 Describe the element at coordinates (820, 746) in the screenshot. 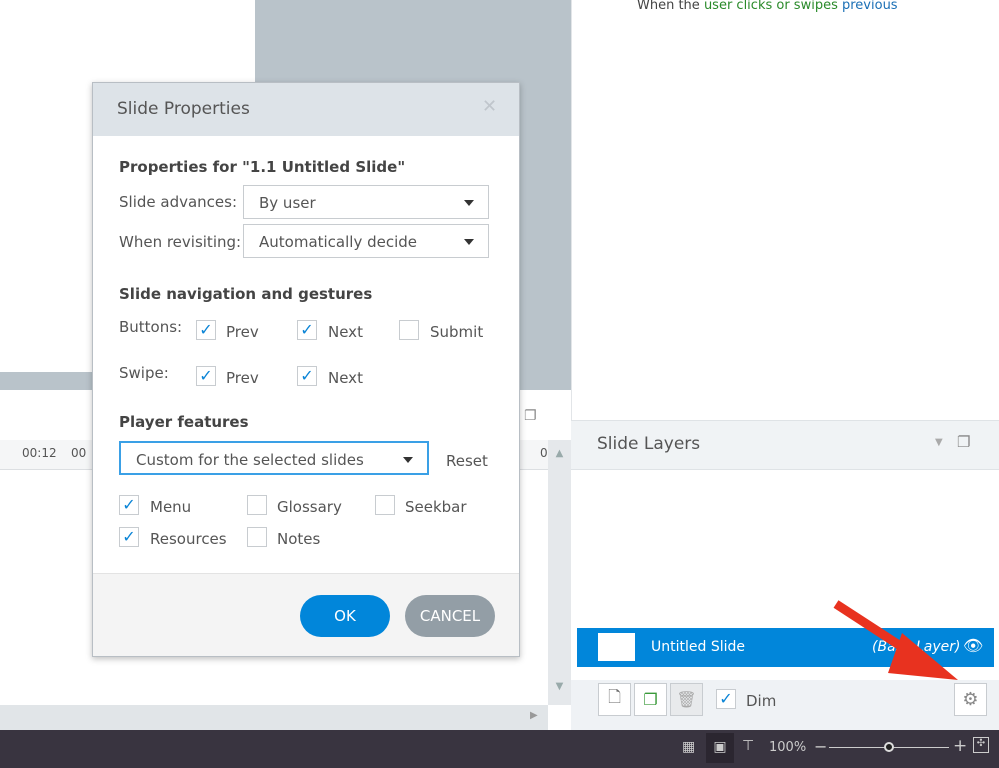

I see `zoom-out-button: −` at that location.